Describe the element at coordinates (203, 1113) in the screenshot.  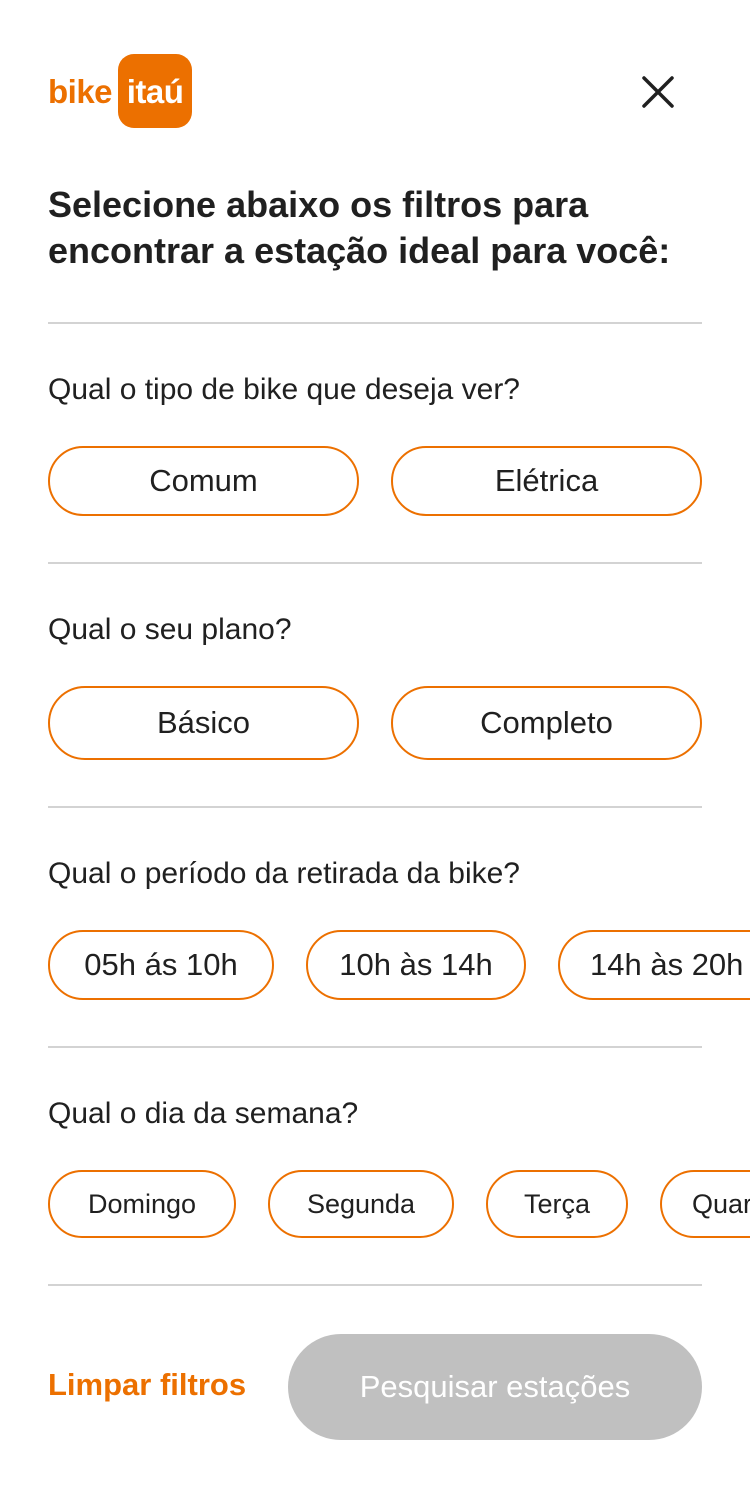
I see `question-weekday: Qual o dia da semana?` at that location.